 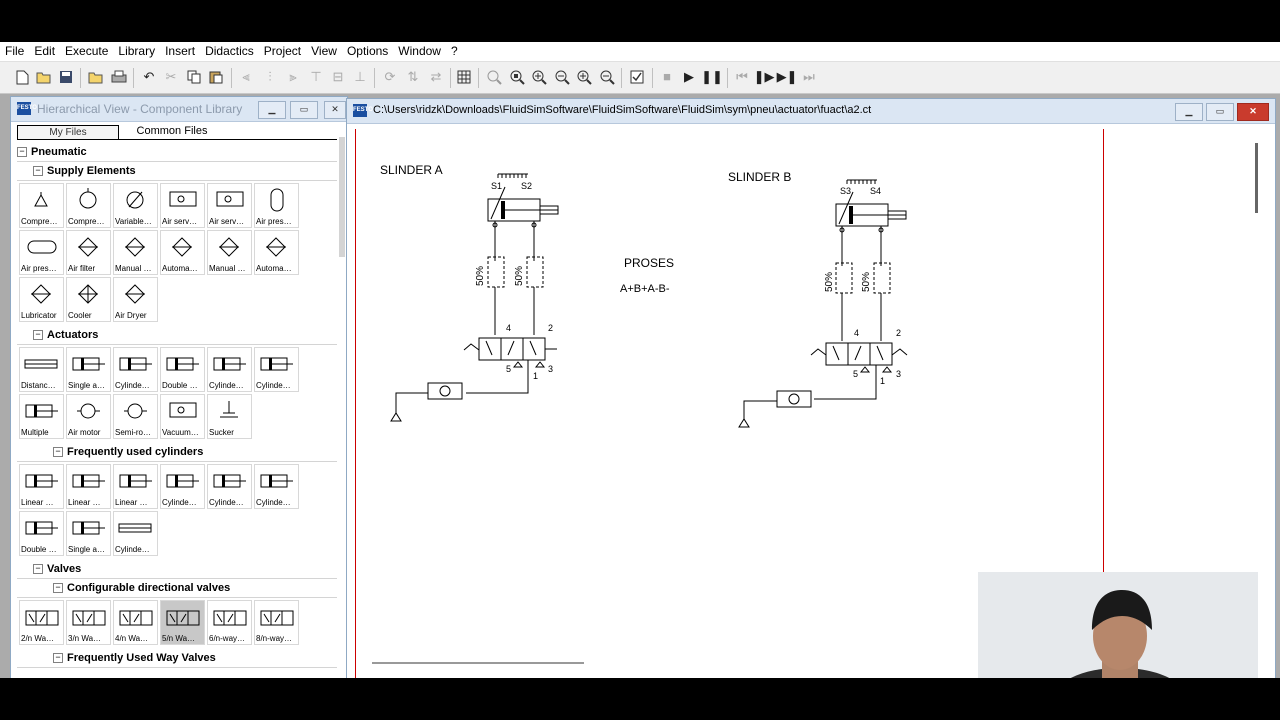 I want to click on align-left-icon: ⫷, so click(x=246, y=77).